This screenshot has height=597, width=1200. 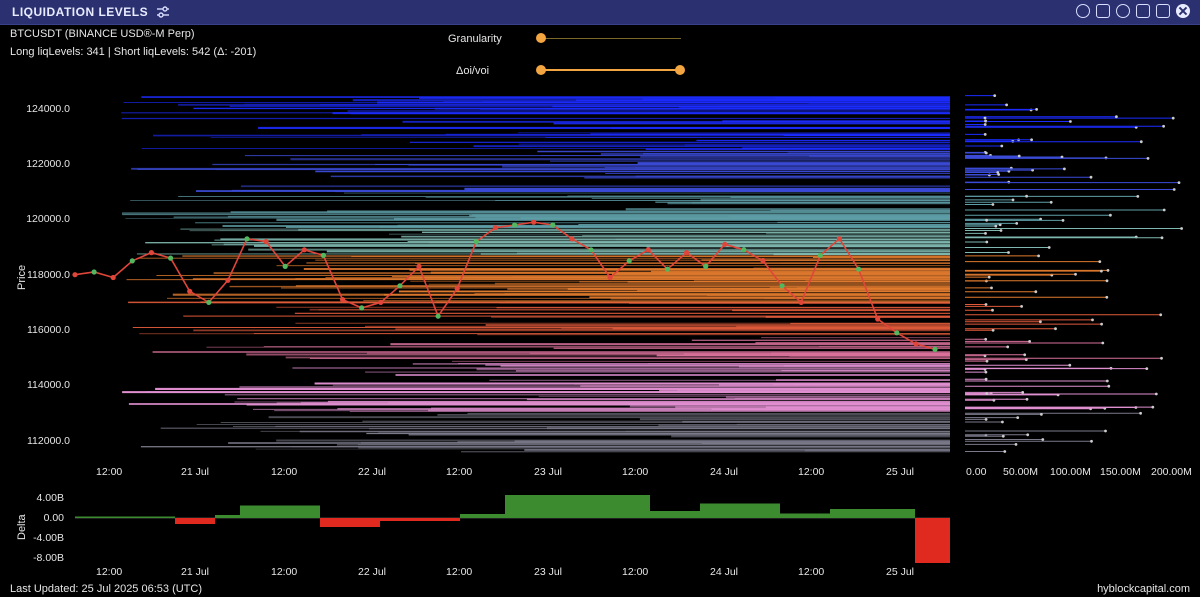 What do you see at coordinates (1171, 472) in the screenshot?
I see `volume-tick-label: 200.00M` at bounding box center [1171, 472].